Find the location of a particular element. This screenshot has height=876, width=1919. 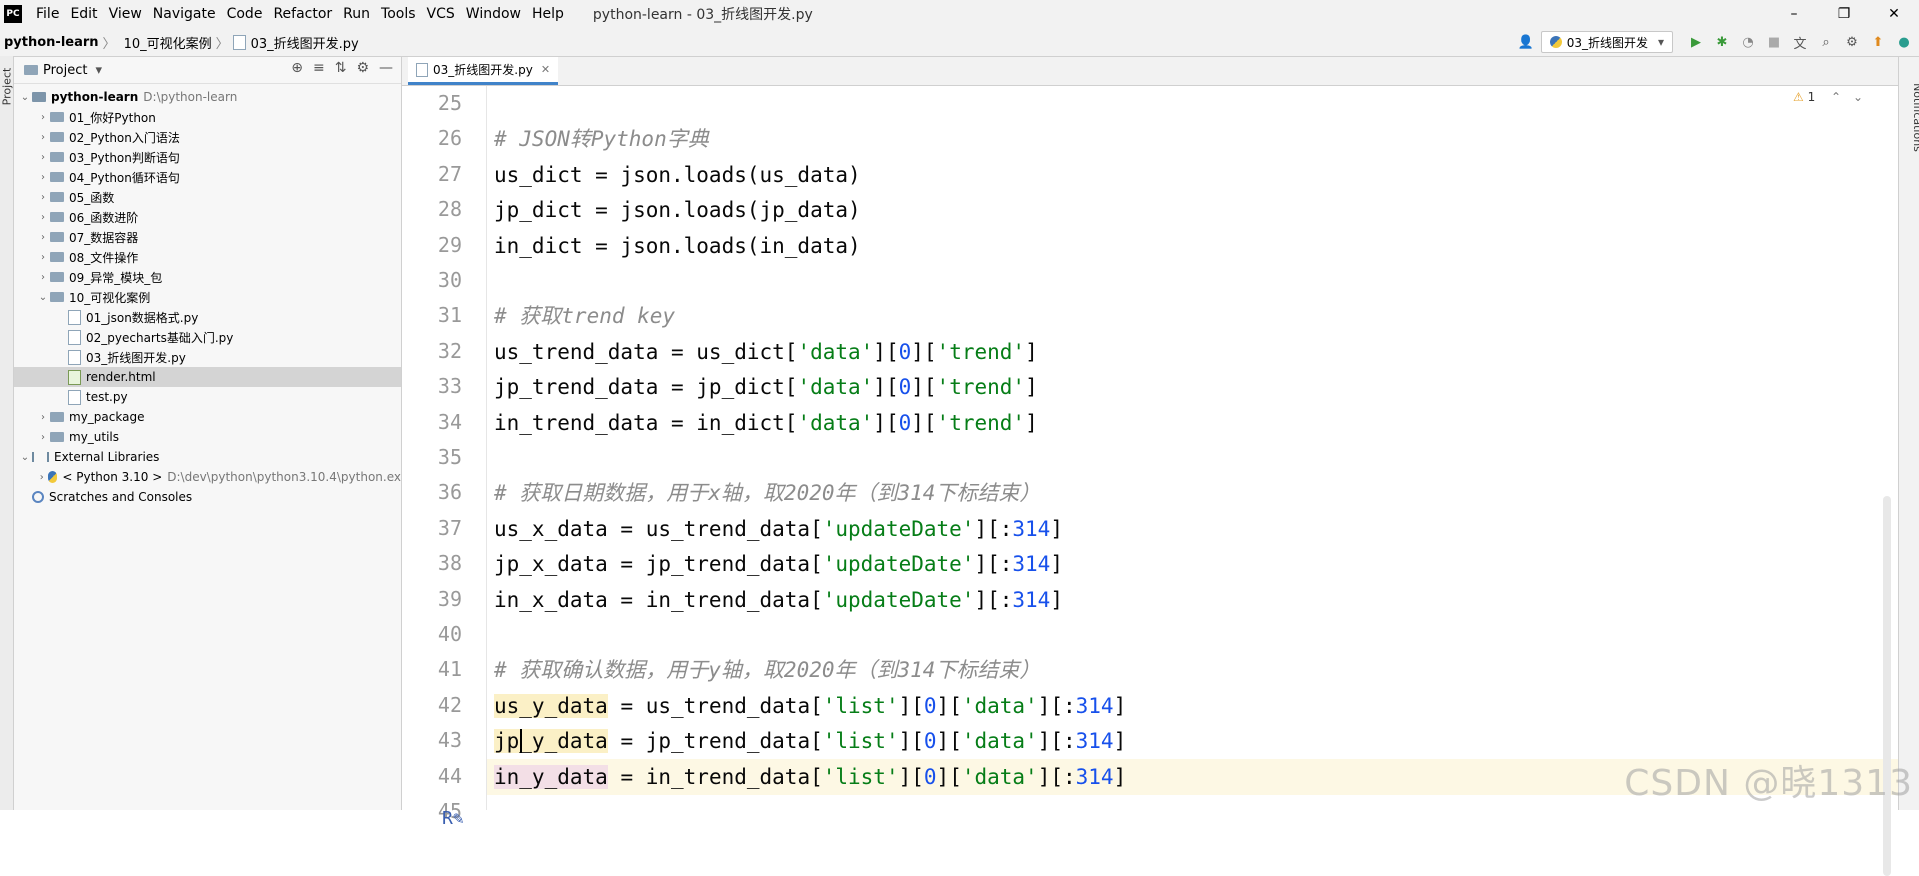

menu-edit: Edit is located at coordinates (83, 14).